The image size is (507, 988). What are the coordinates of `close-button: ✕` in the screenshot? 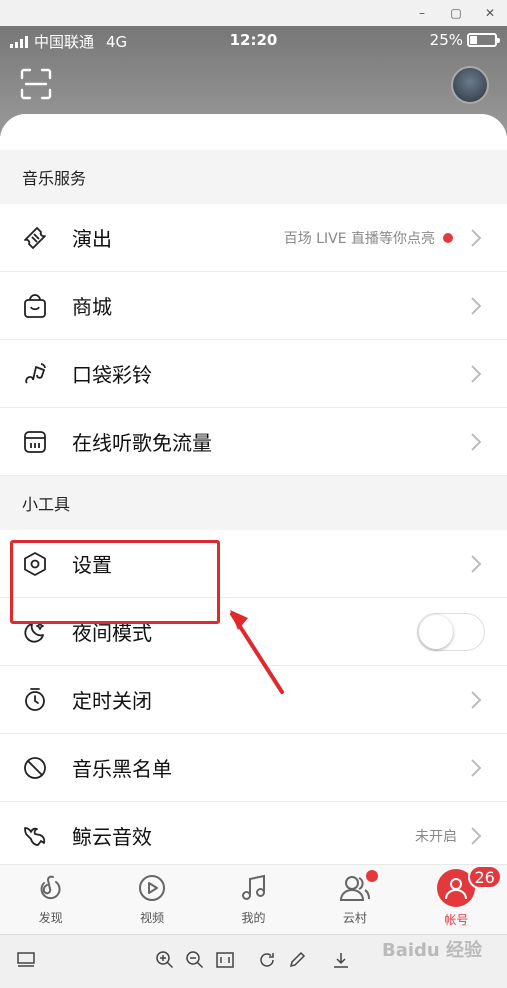 It's located at (490, 13).